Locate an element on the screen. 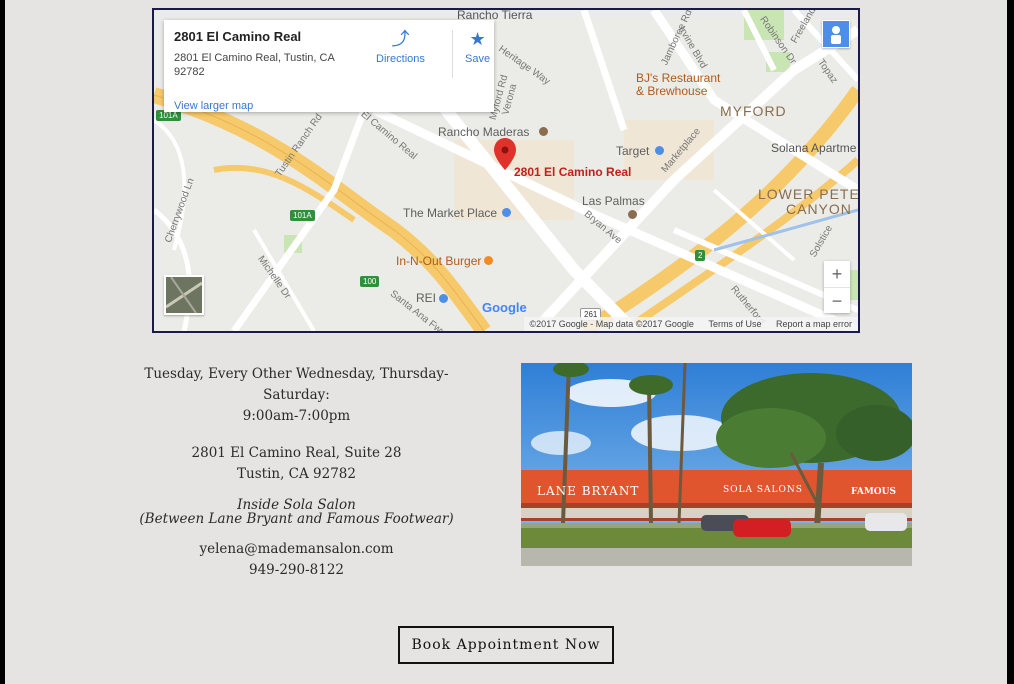 The width and height of the screenshot is (1014, 684). star-icon: ★ is located at coordinates (477, 39).